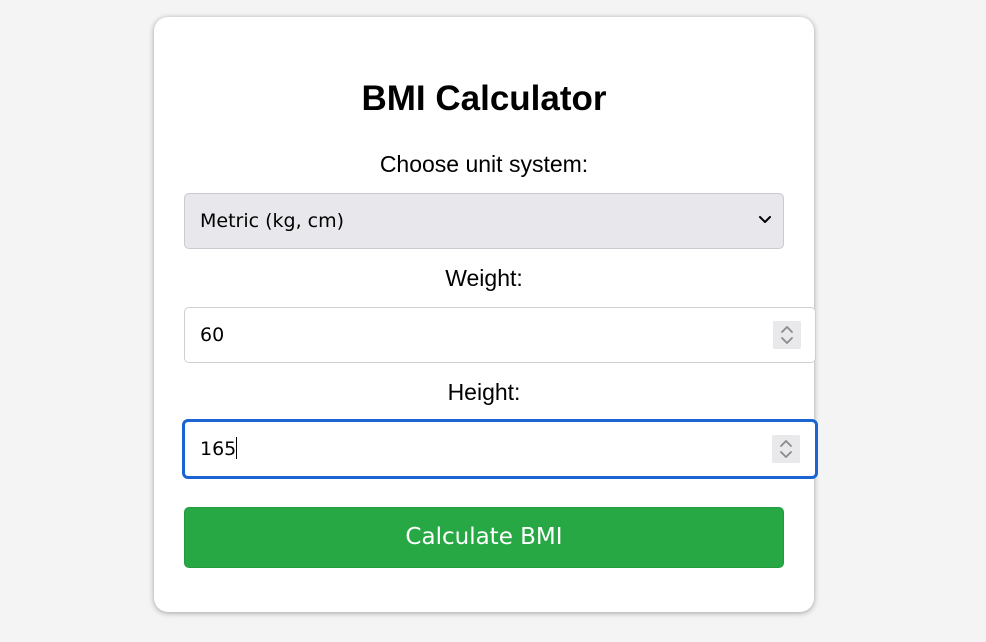 This screenshot has width=986, height=642. I want to click on weight-input-value: 60, so click(212, 335).